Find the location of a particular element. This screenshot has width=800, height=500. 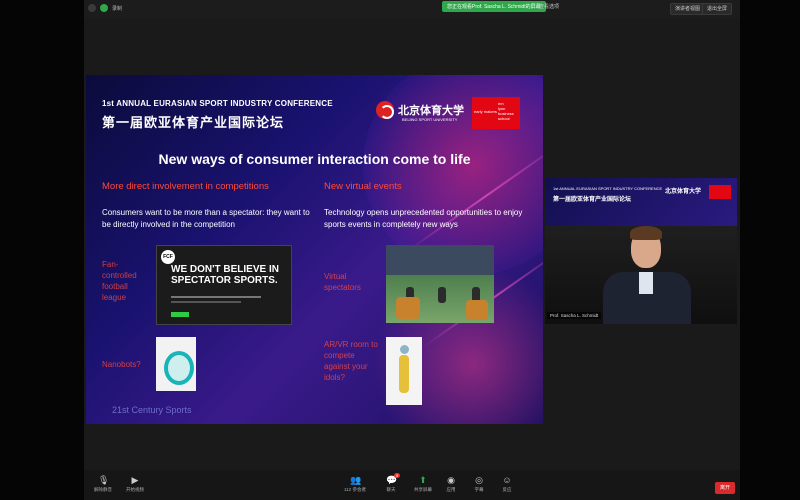

virtual-spectators-image is located at coordinates (440, 284).